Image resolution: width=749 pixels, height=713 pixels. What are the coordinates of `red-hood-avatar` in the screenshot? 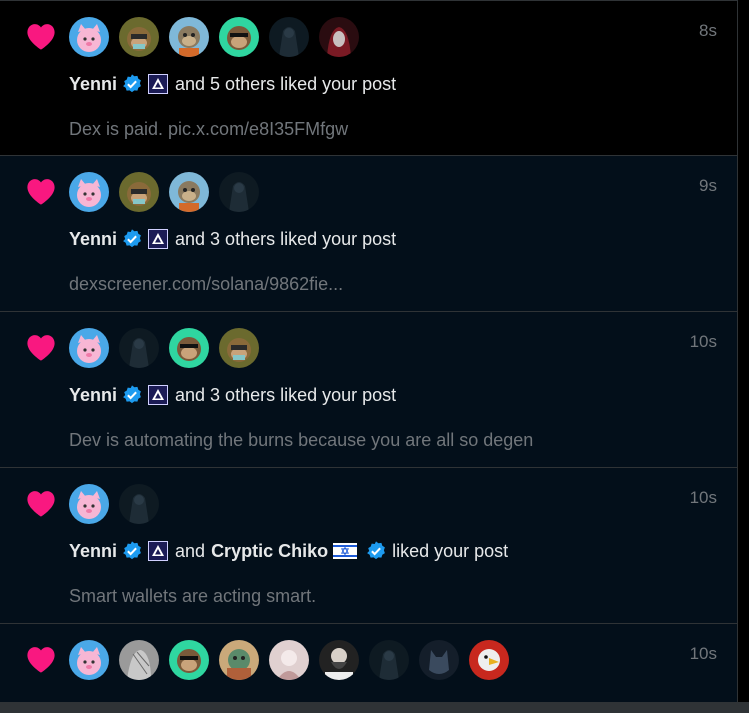 It's located at (339, 37).